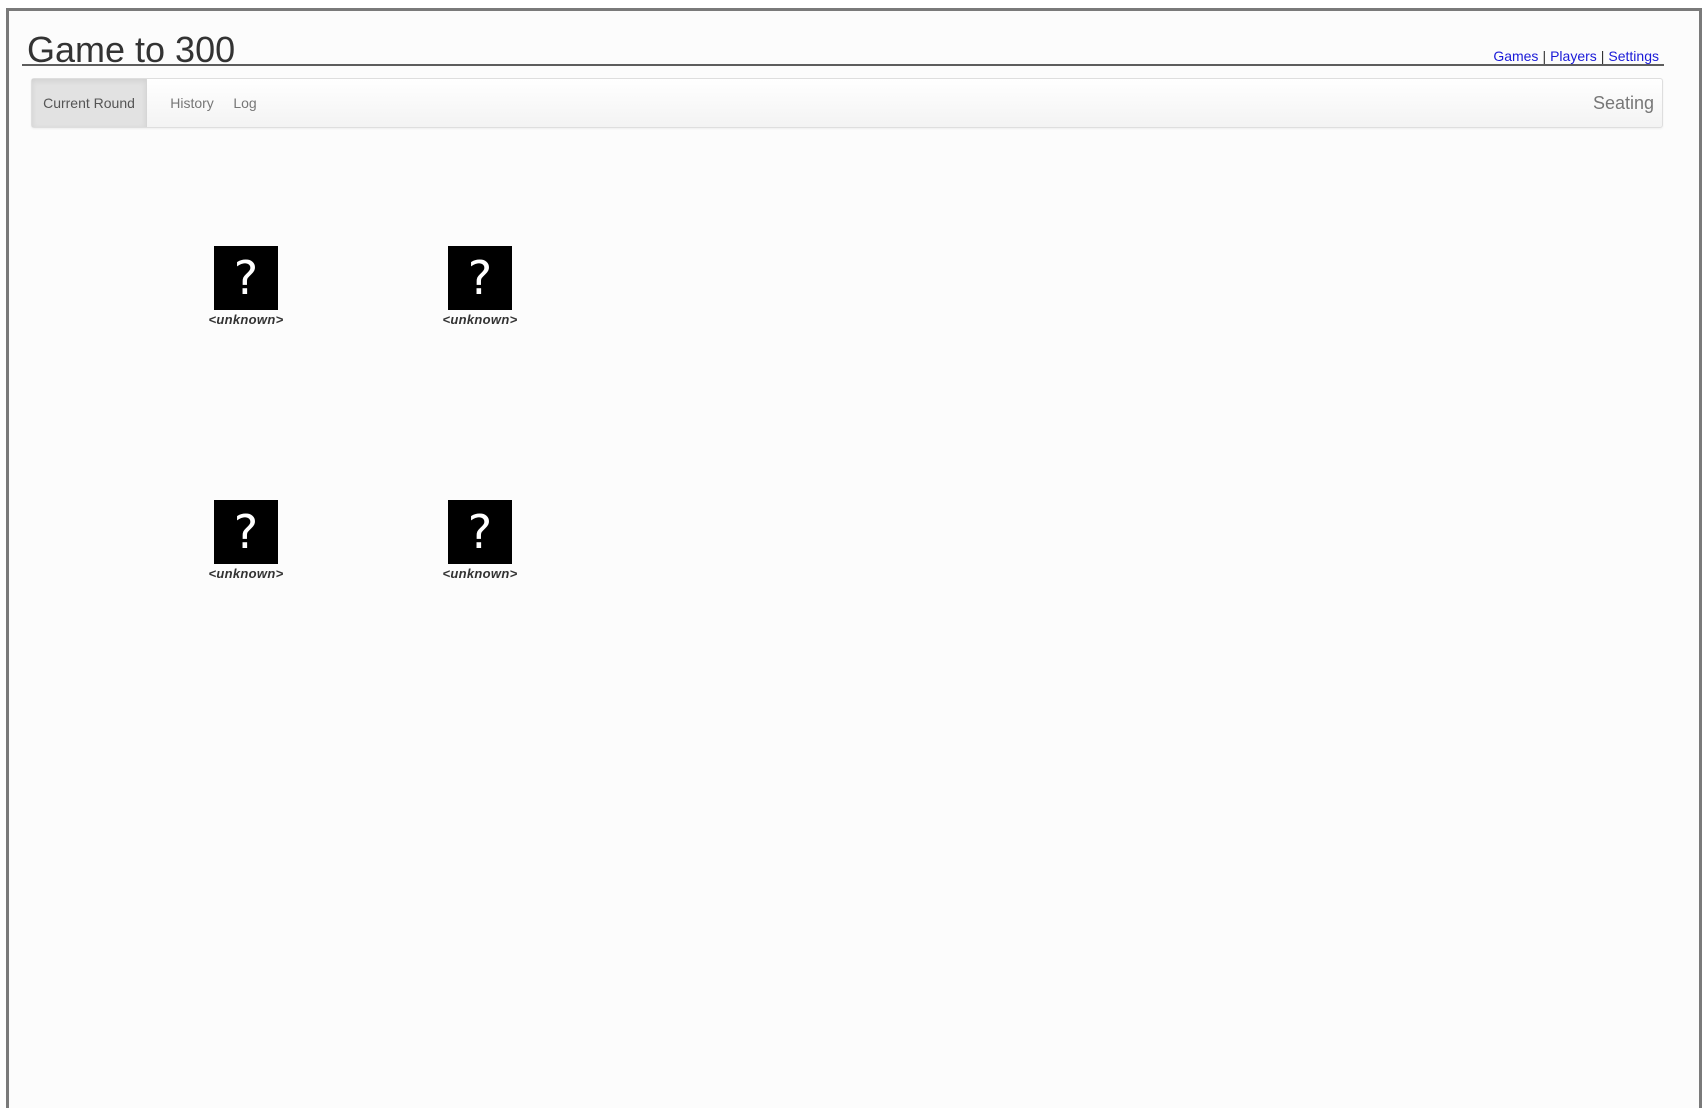 Image resolution: width=1708 pixels, height=1108 pixels. What do you see at coordinates (843, 46) in the screenshot?
I see `page-header: Game to 300 Games | Players | Settings` at bounding box center [843, 46].